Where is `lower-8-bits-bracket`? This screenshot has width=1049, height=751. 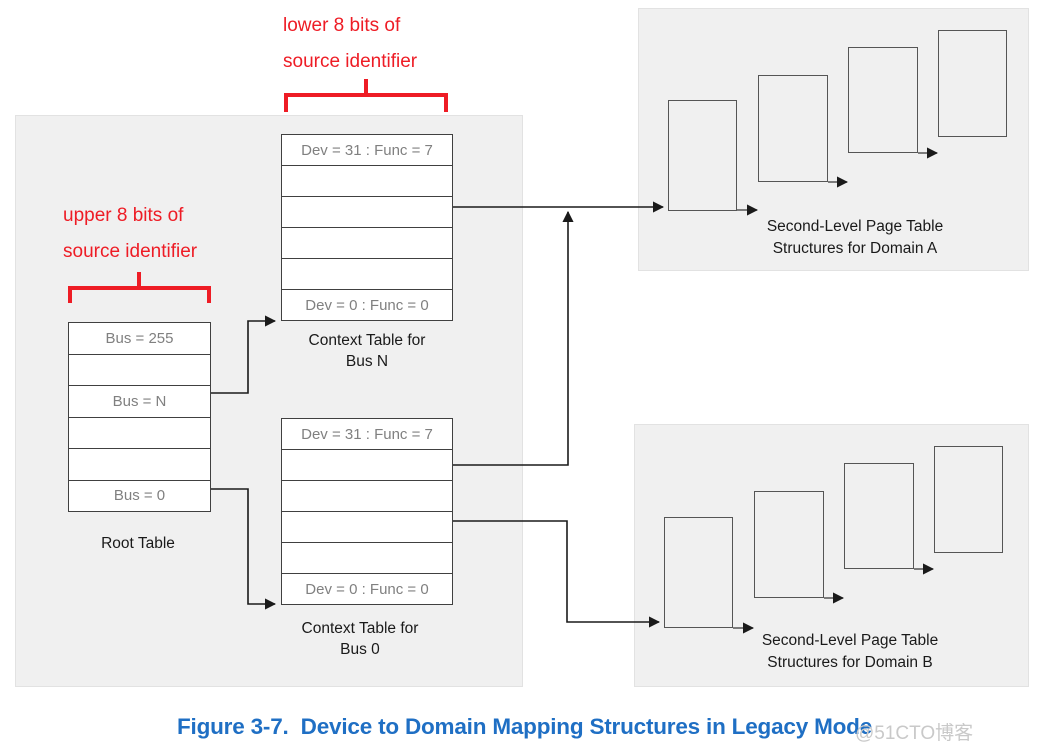
lower-8-bits-bracket is located at coordinates (366, 95).